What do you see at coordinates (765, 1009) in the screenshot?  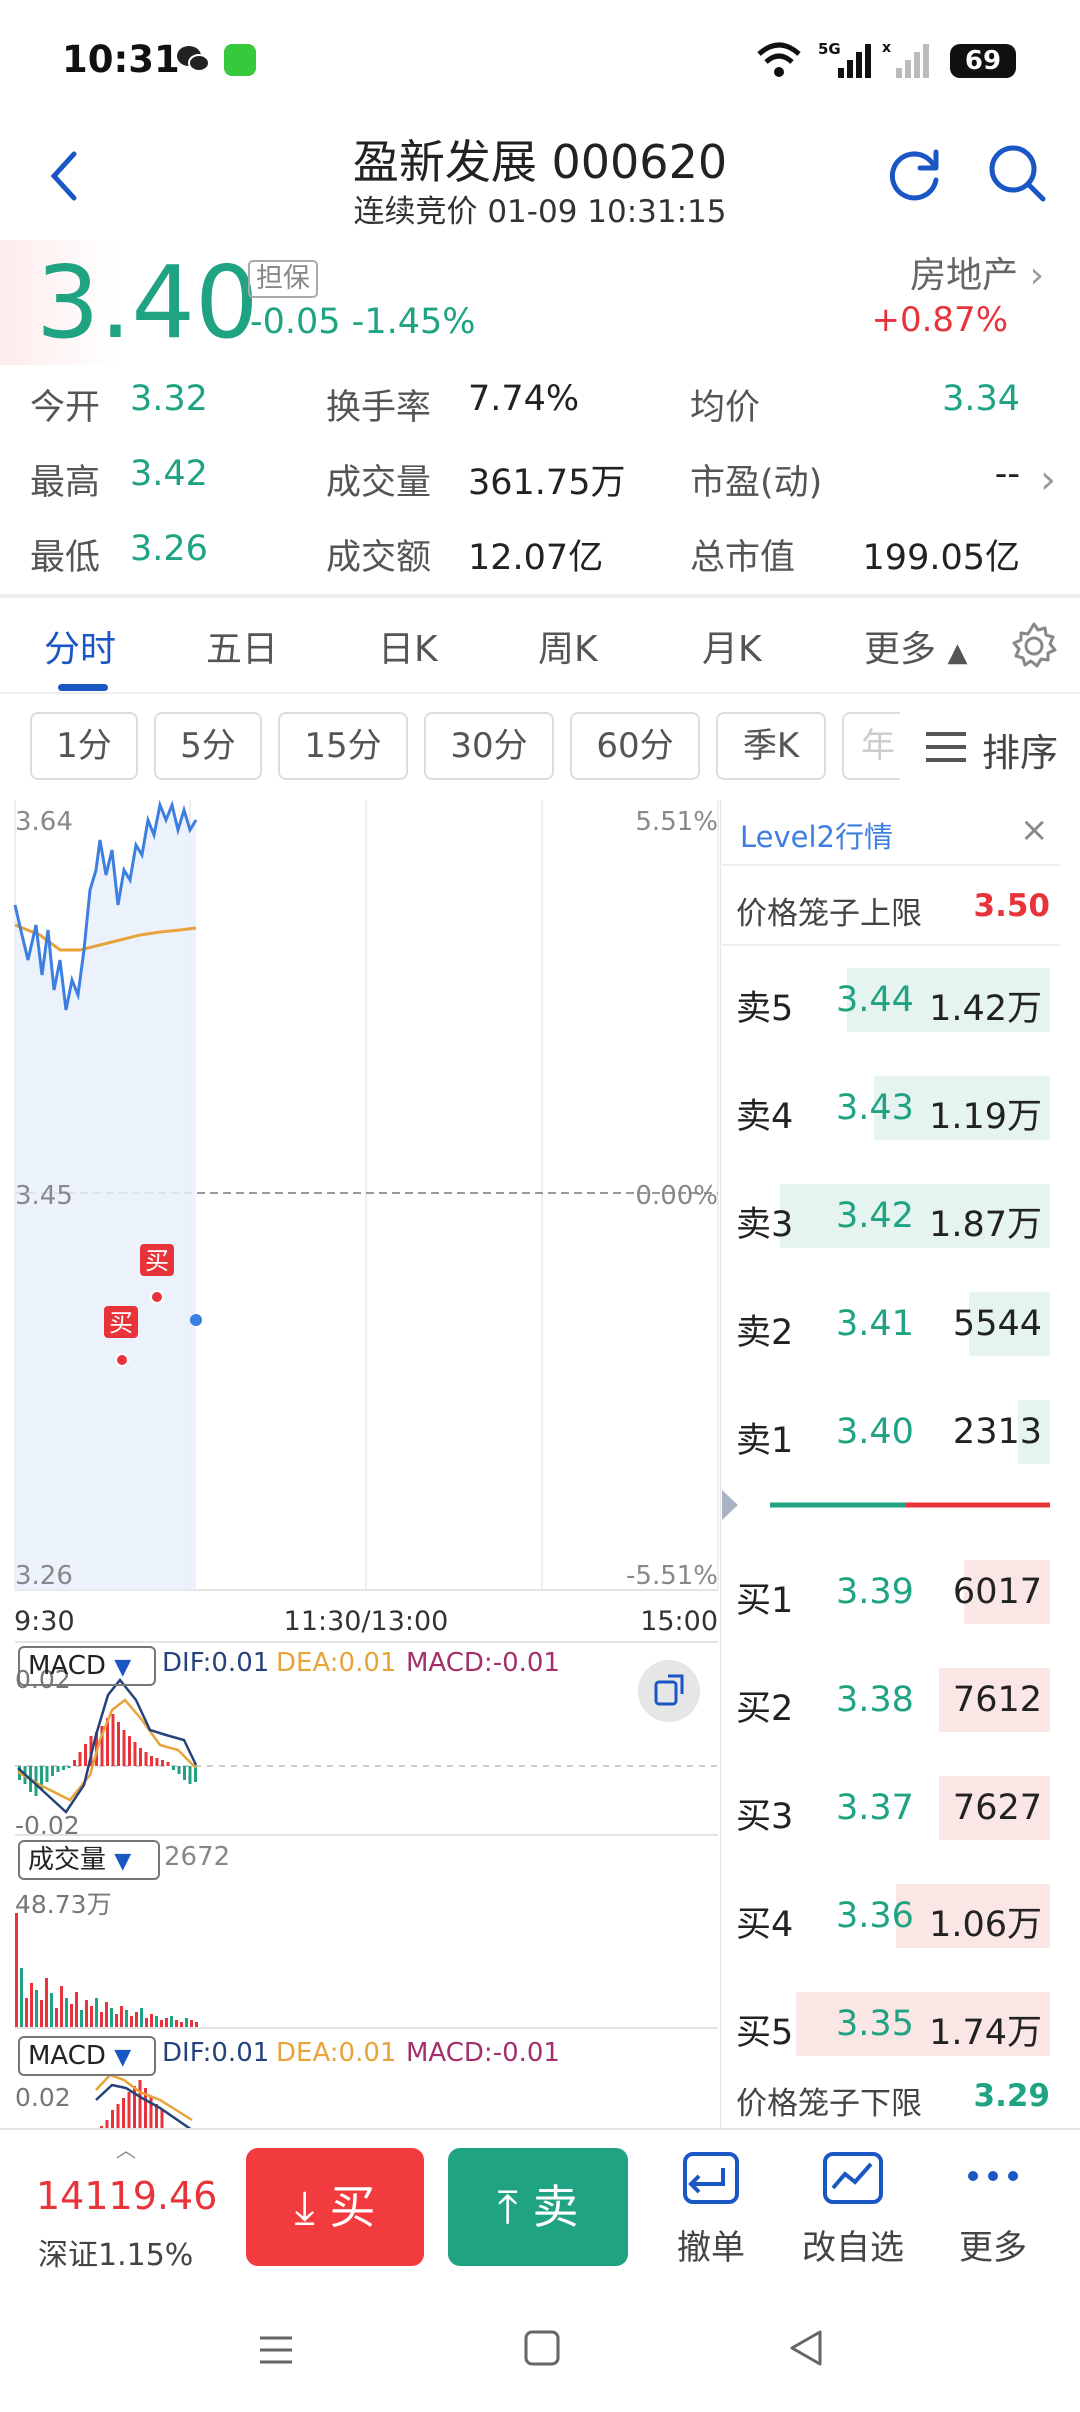 I see `order-label: 卖5` at bounding box center [765, 1009].